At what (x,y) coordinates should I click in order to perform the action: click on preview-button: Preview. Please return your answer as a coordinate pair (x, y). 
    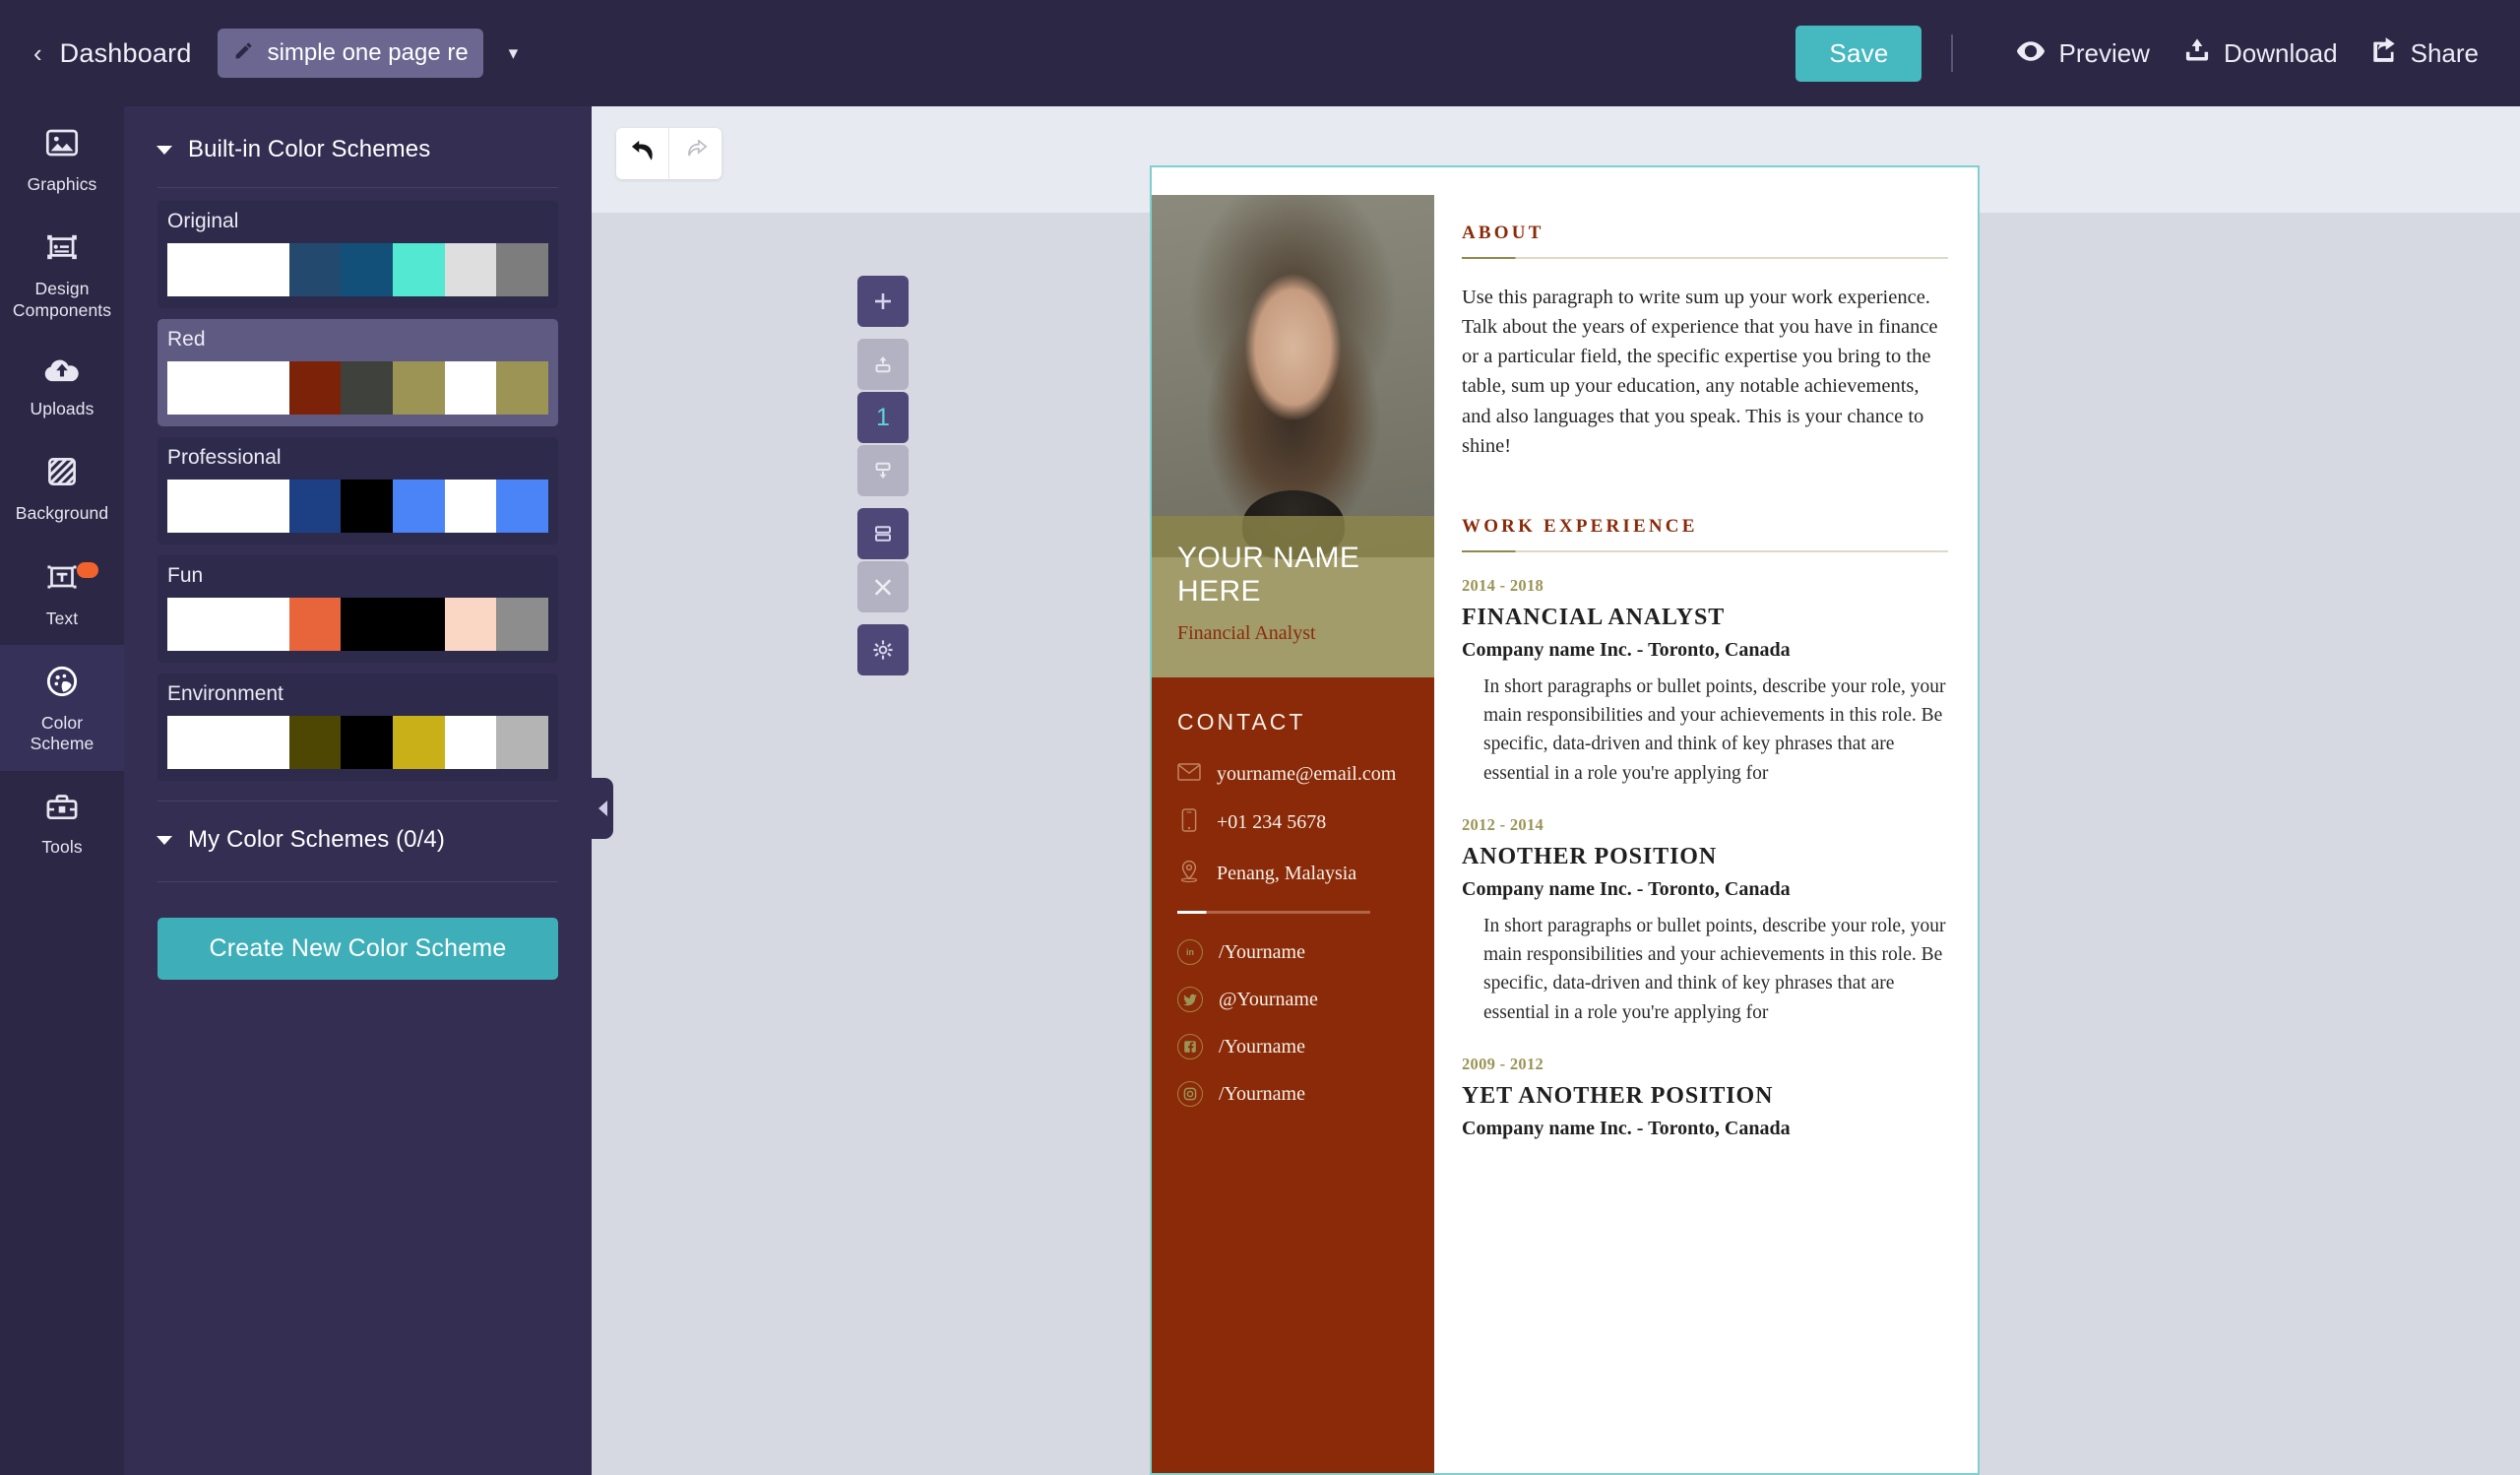
    Looking at the image, I should click on (2083, 53).